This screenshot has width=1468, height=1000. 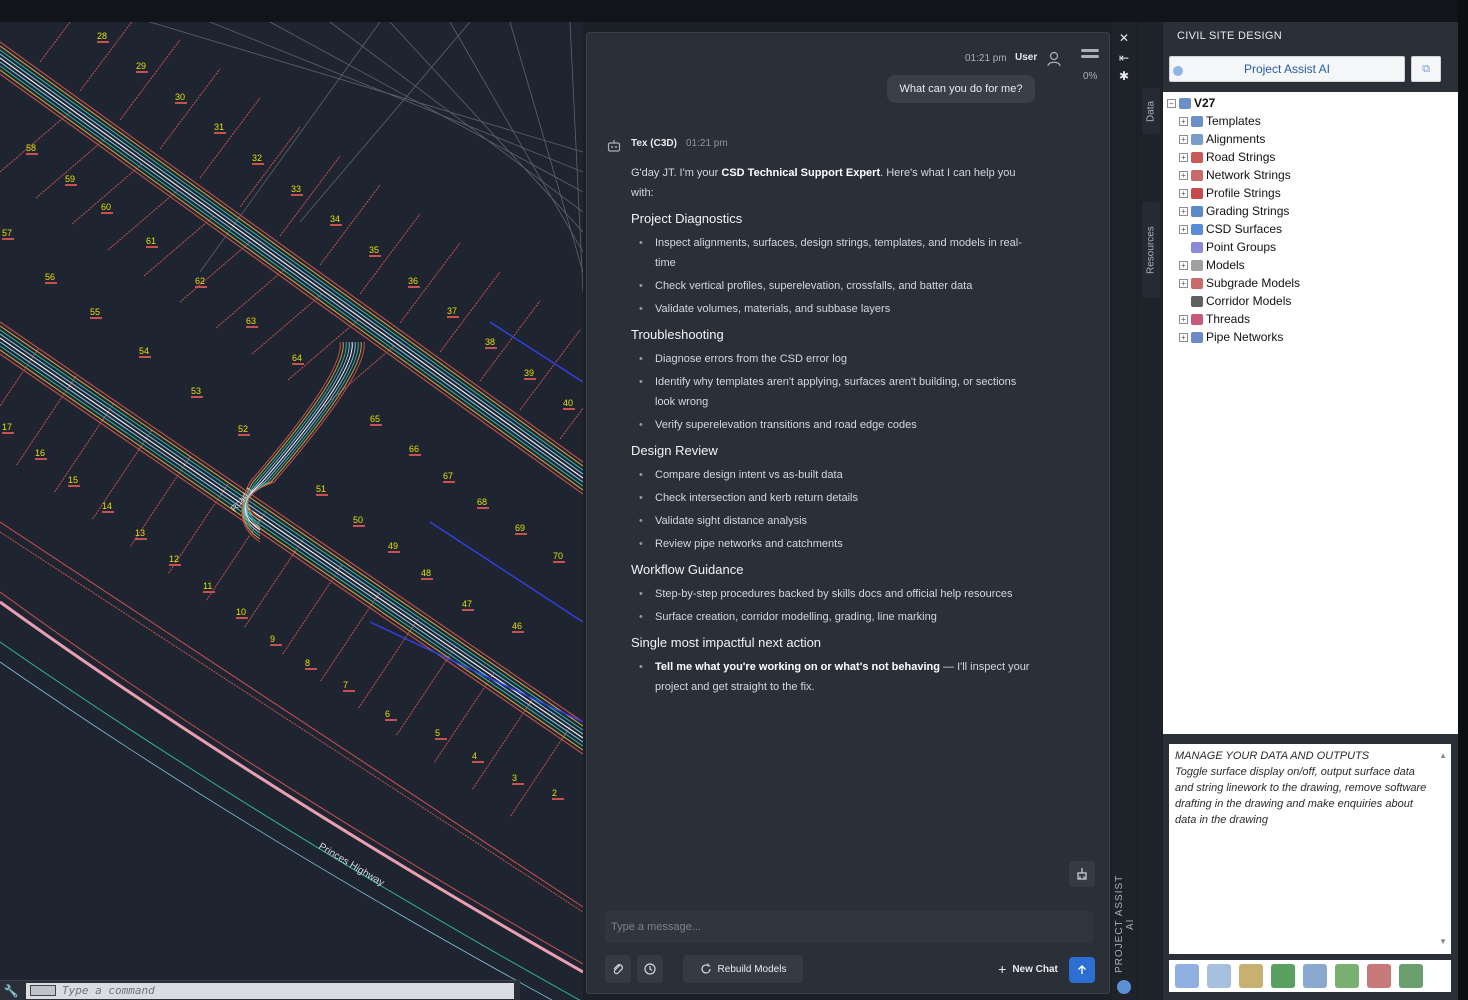 What do you see at coordinates (335, 219) in the screenshot?
I see `lot-number: 34` at bounding box center [335, 219].